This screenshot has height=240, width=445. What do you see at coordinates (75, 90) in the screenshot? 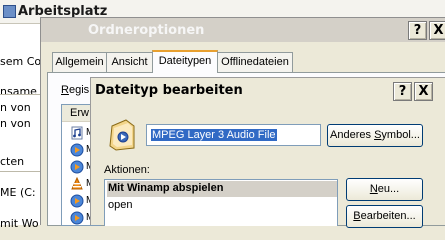
I see `registered-types-label: Regis` at bounding box center [75, 90].